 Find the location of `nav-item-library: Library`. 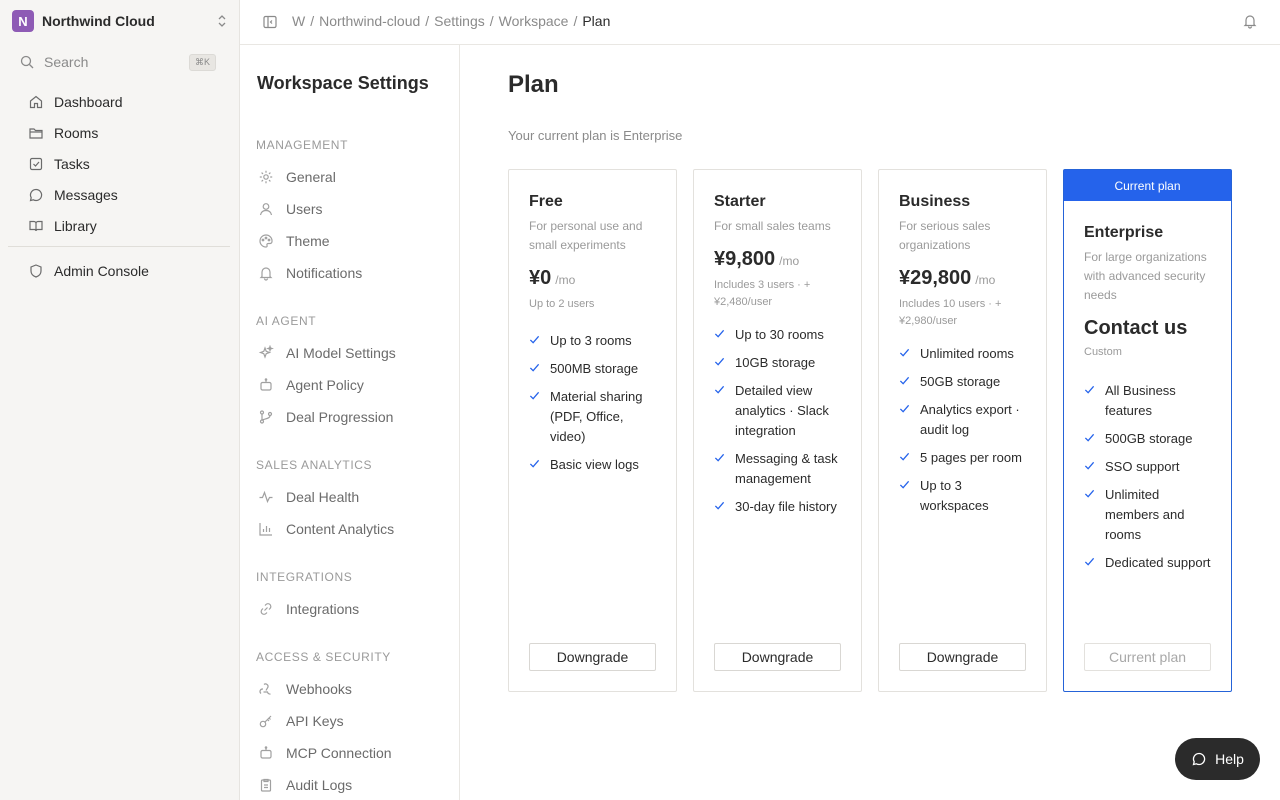

nav-item-library: Library is located at coordinates (125, 225).